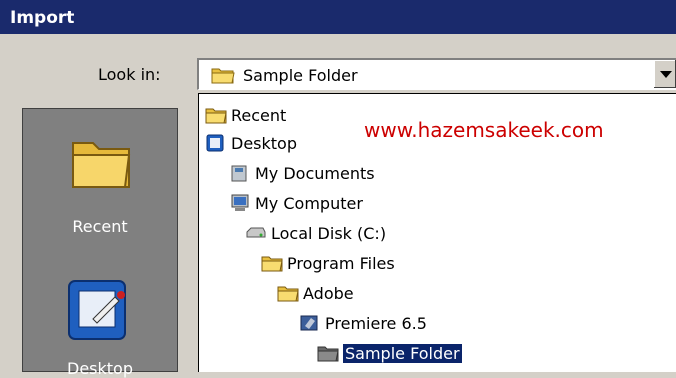 The height and width of the screenshot is (378, 676). Describe the element at coordinates (240, 203) in the screenshot. I see `computer-icon` at that location.